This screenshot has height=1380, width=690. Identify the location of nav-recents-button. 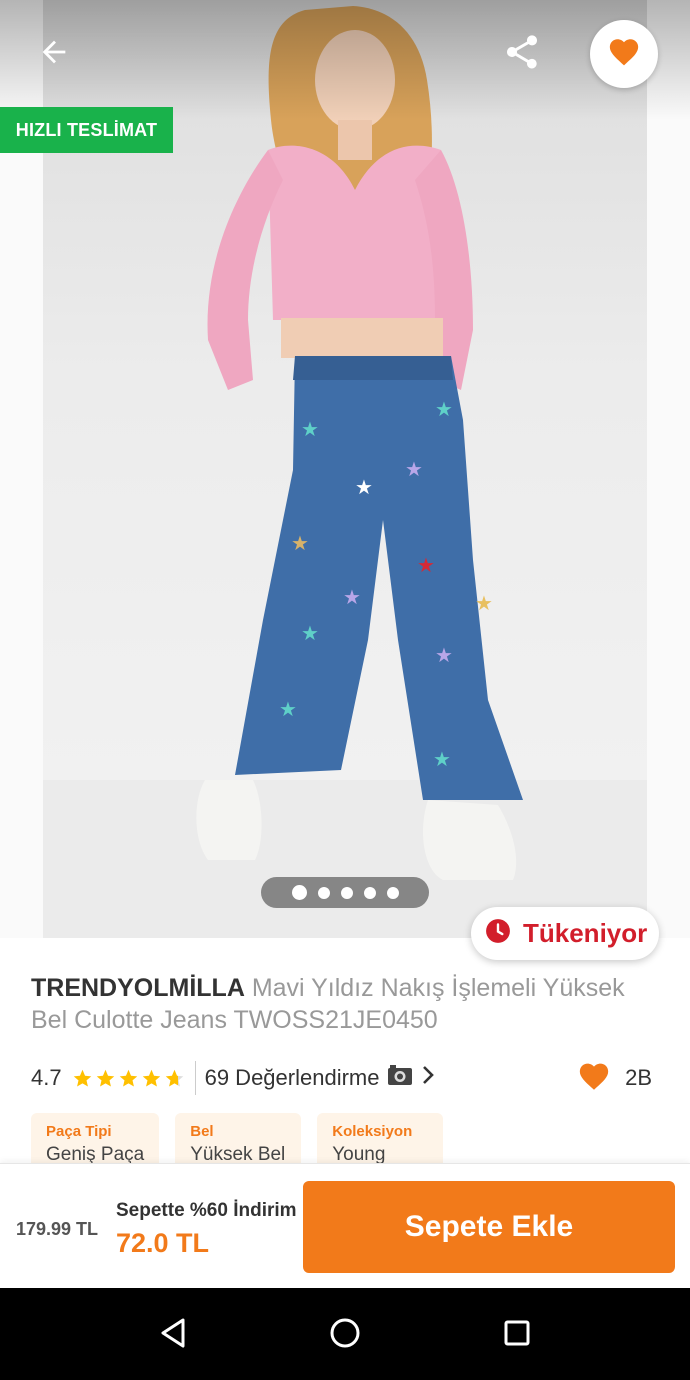
(517, 1335).